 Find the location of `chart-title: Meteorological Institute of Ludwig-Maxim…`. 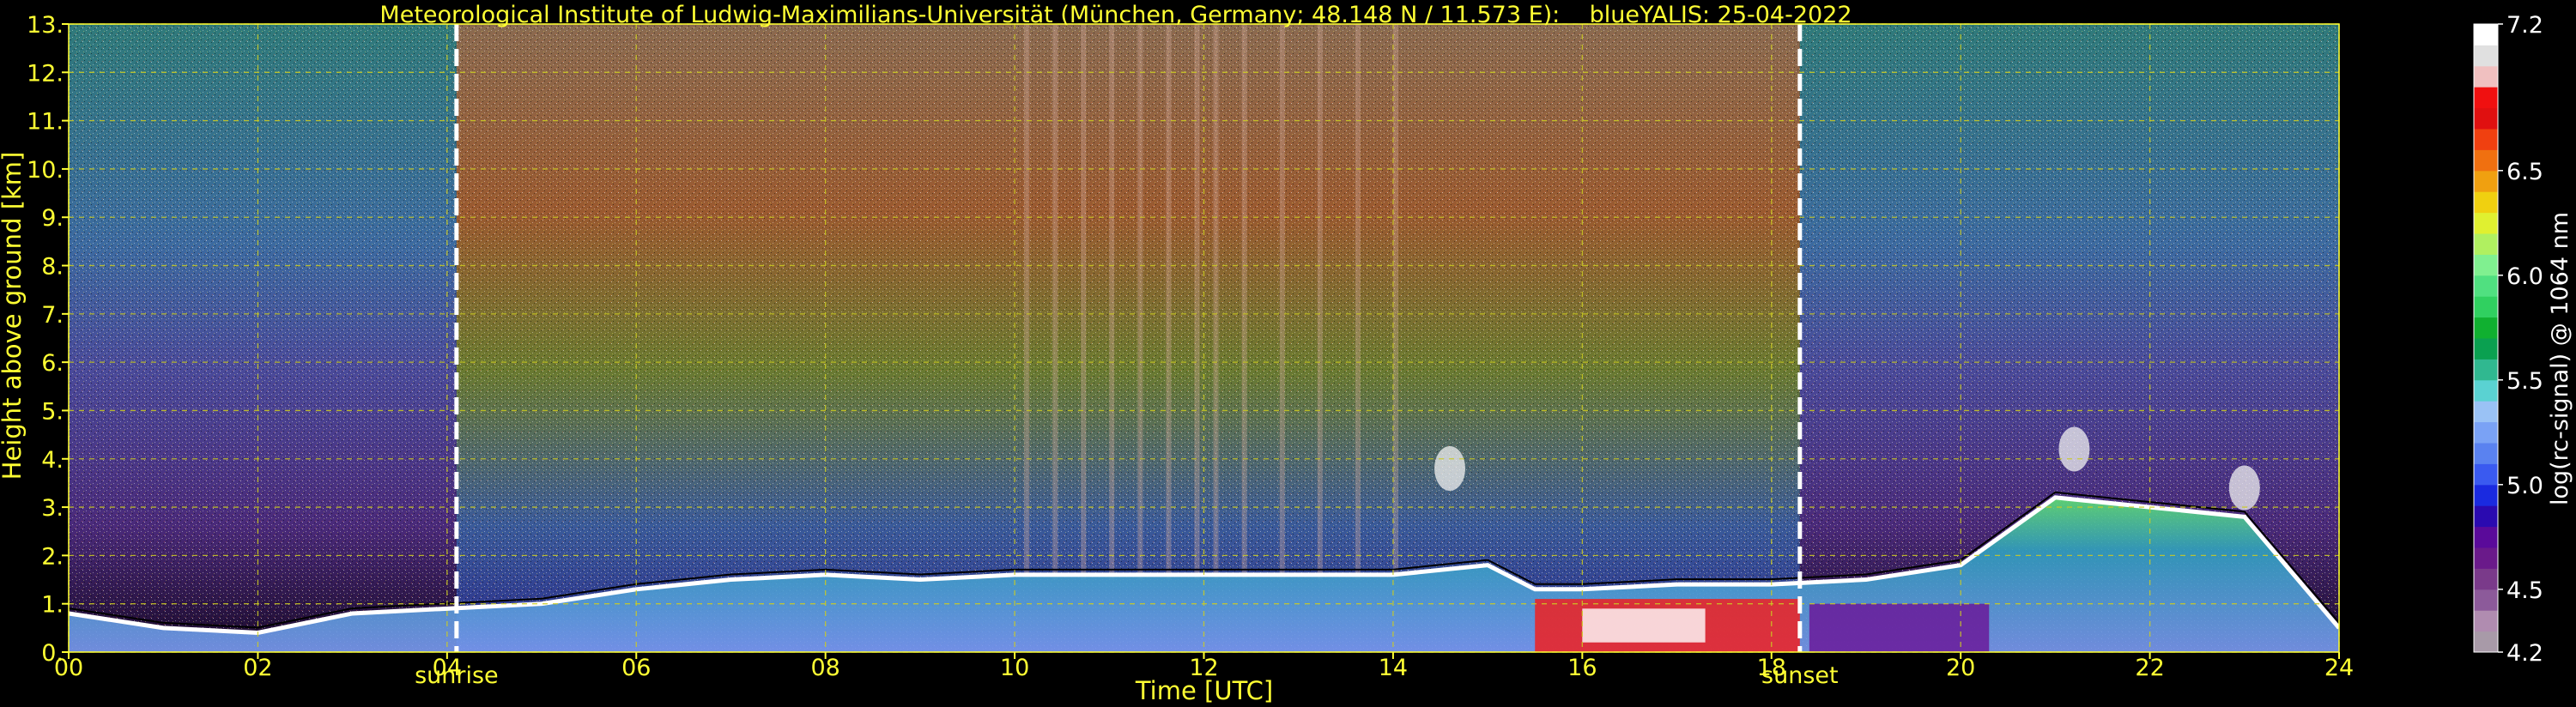

chart-title: Meteorological Institute of Ludwig-Maxim… is located at coordinates (1115, 15).